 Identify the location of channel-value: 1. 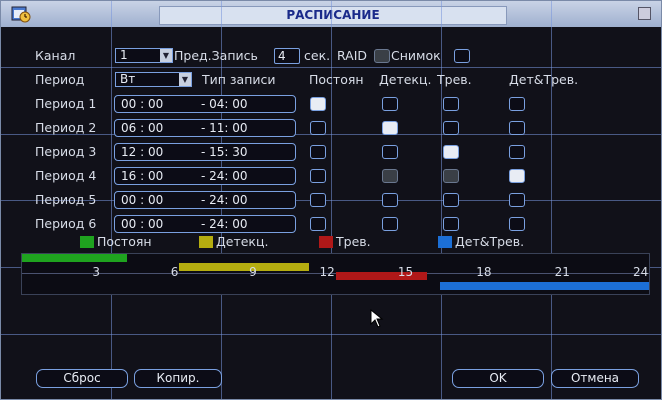
(124, 55).